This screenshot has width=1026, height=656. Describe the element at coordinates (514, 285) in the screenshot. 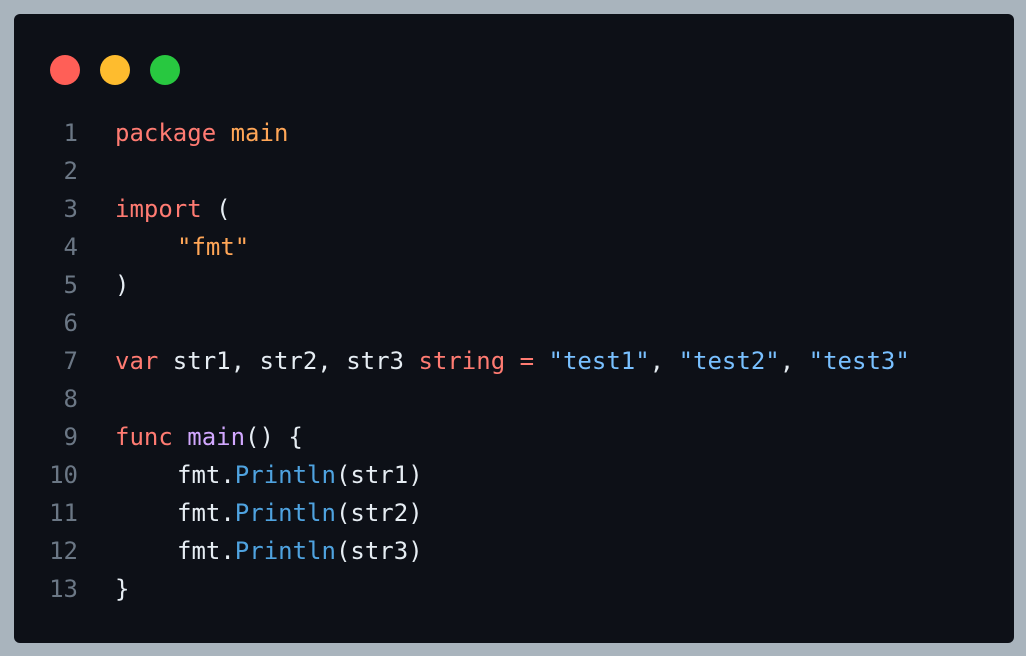

I see `code-line: 5)` at that location.